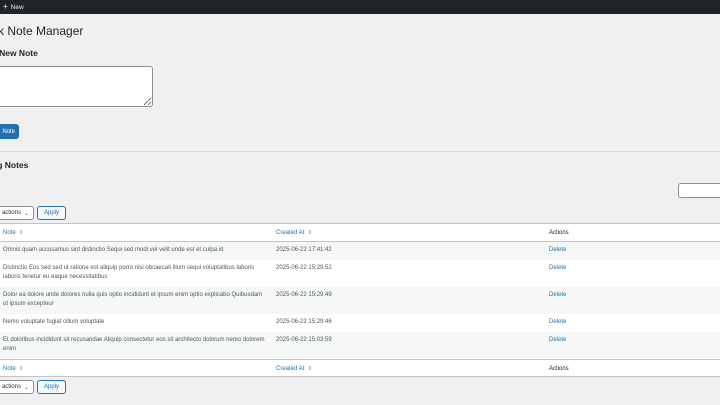  I want to click on note-textarea, so click(76, 86).